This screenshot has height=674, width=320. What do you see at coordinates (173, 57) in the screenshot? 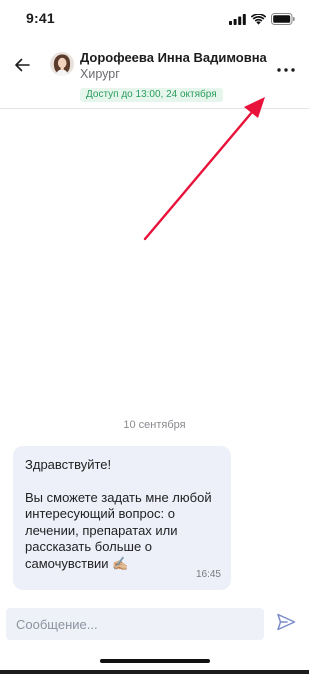
I see `contact-name: Дорофеева Инна Вадимовна` at bounding box center [173, 57].